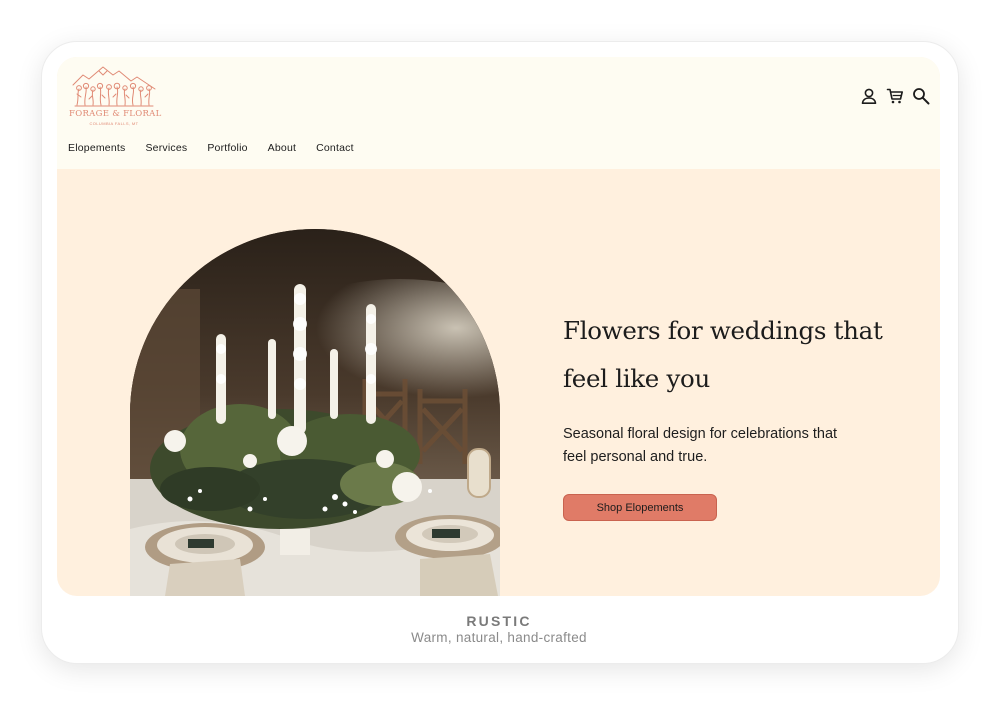 The image size is (998, 704). What do you see at coordinates (869, 96) in the screenshot?
I see `account-icon` at bounding box center [869, 96].